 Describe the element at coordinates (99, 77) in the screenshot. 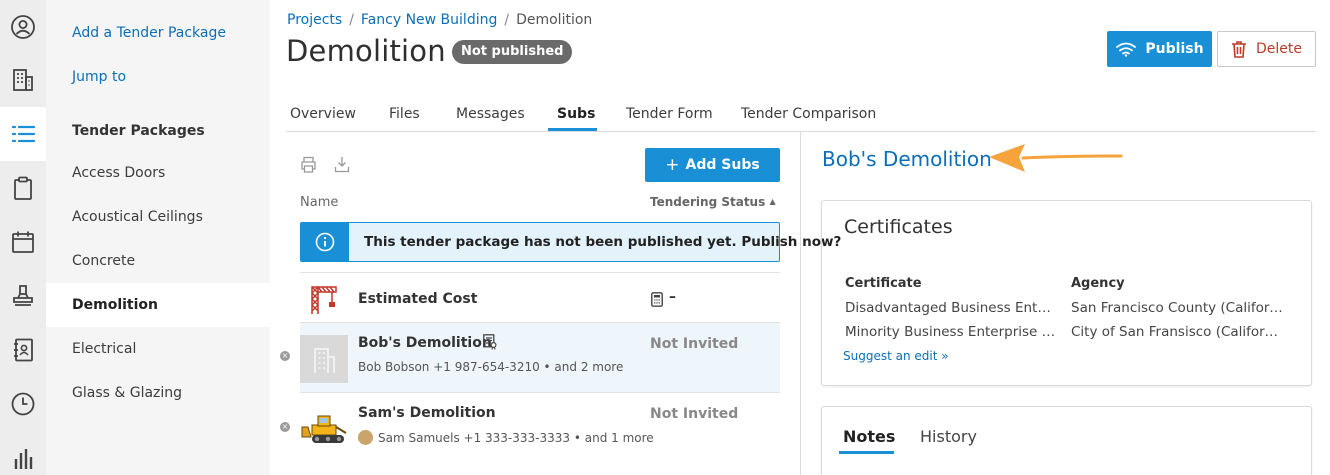

I see `jump-to-link: Jump to` at that location.